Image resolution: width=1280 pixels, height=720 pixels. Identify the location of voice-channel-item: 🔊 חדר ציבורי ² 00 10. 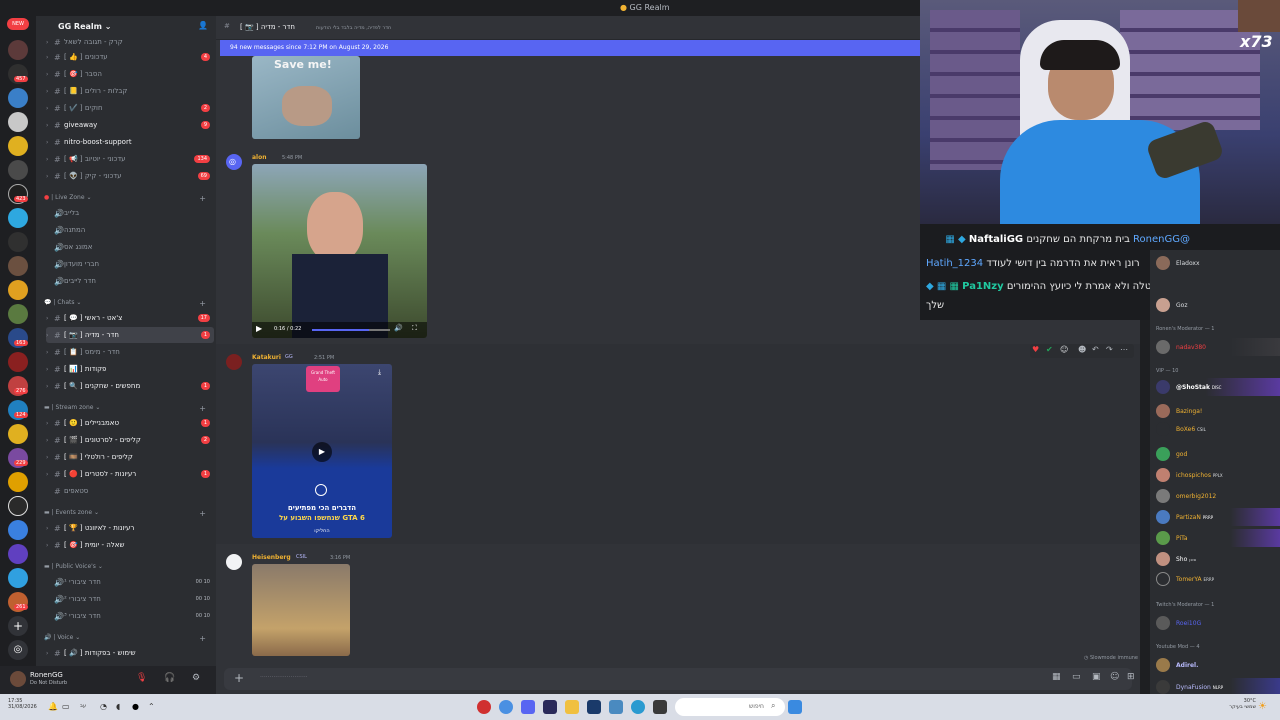
(130, 599).